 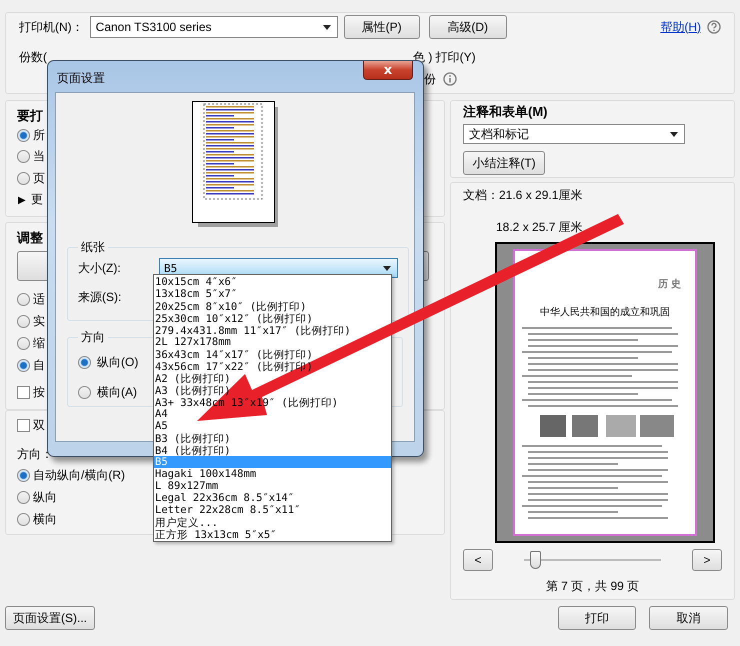 What do you see at coordinates (45, 519) in the screenshot?
I see `radio-label: 横向` at bounding box center [45, 519].